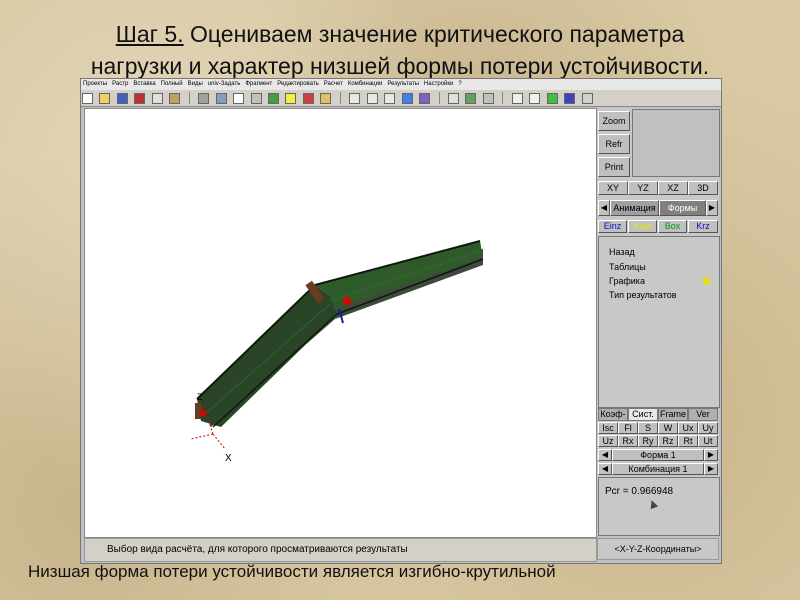  I want to click on forms-tab: Формы, so click(682, 208).